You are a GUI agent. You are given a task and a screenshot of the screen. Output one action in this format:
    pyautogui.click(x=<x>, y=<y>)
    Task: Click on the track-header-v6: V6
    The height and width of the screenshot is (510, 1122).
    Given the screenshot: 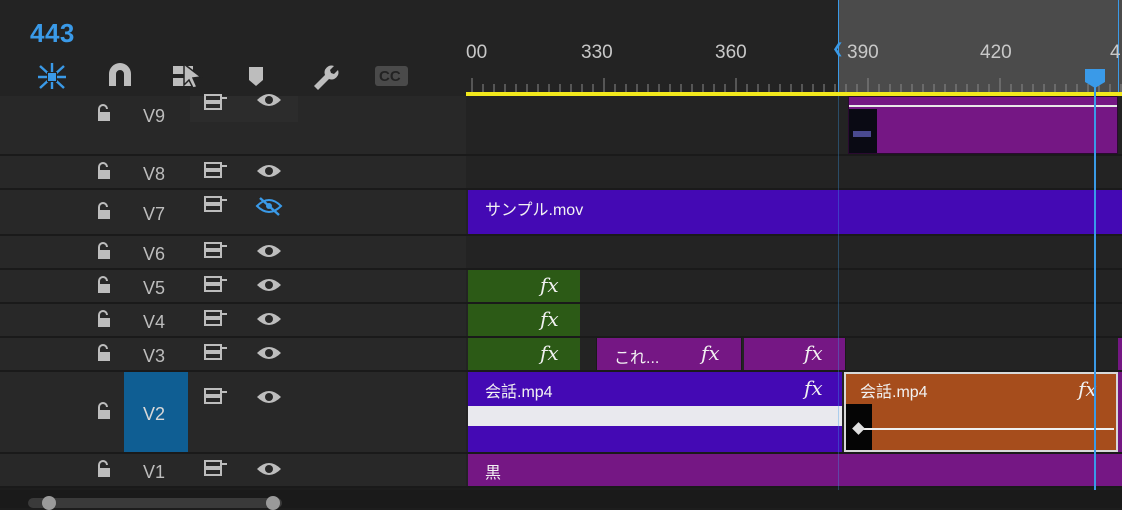 What is the action you would take?
    pyautogui.click(x=233, y=253)
    